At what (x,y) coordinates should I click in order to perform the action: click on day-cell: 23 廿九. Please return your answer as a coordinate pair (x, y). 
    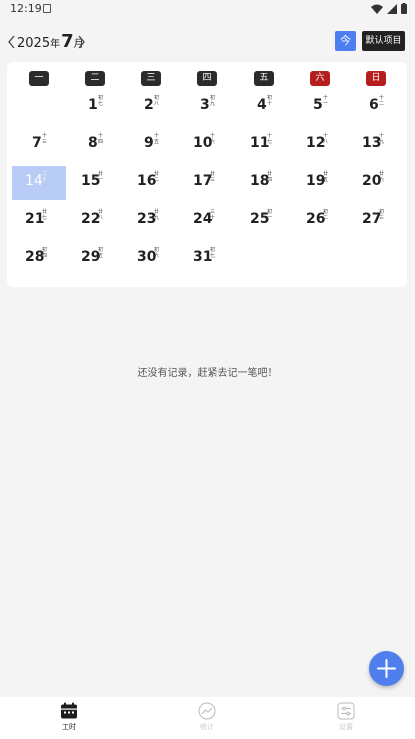
    Looking at the image, I should click on (151, 221).